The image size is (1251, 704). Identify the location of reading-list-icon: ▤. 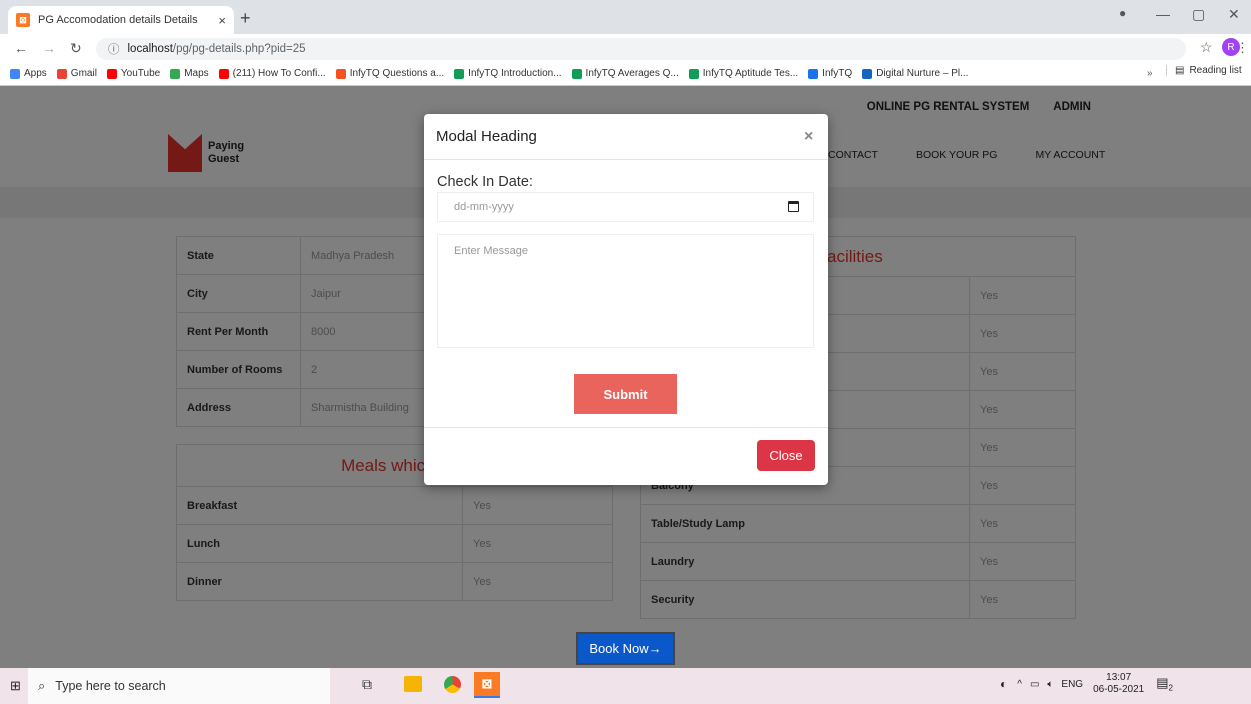
(1180, 70).